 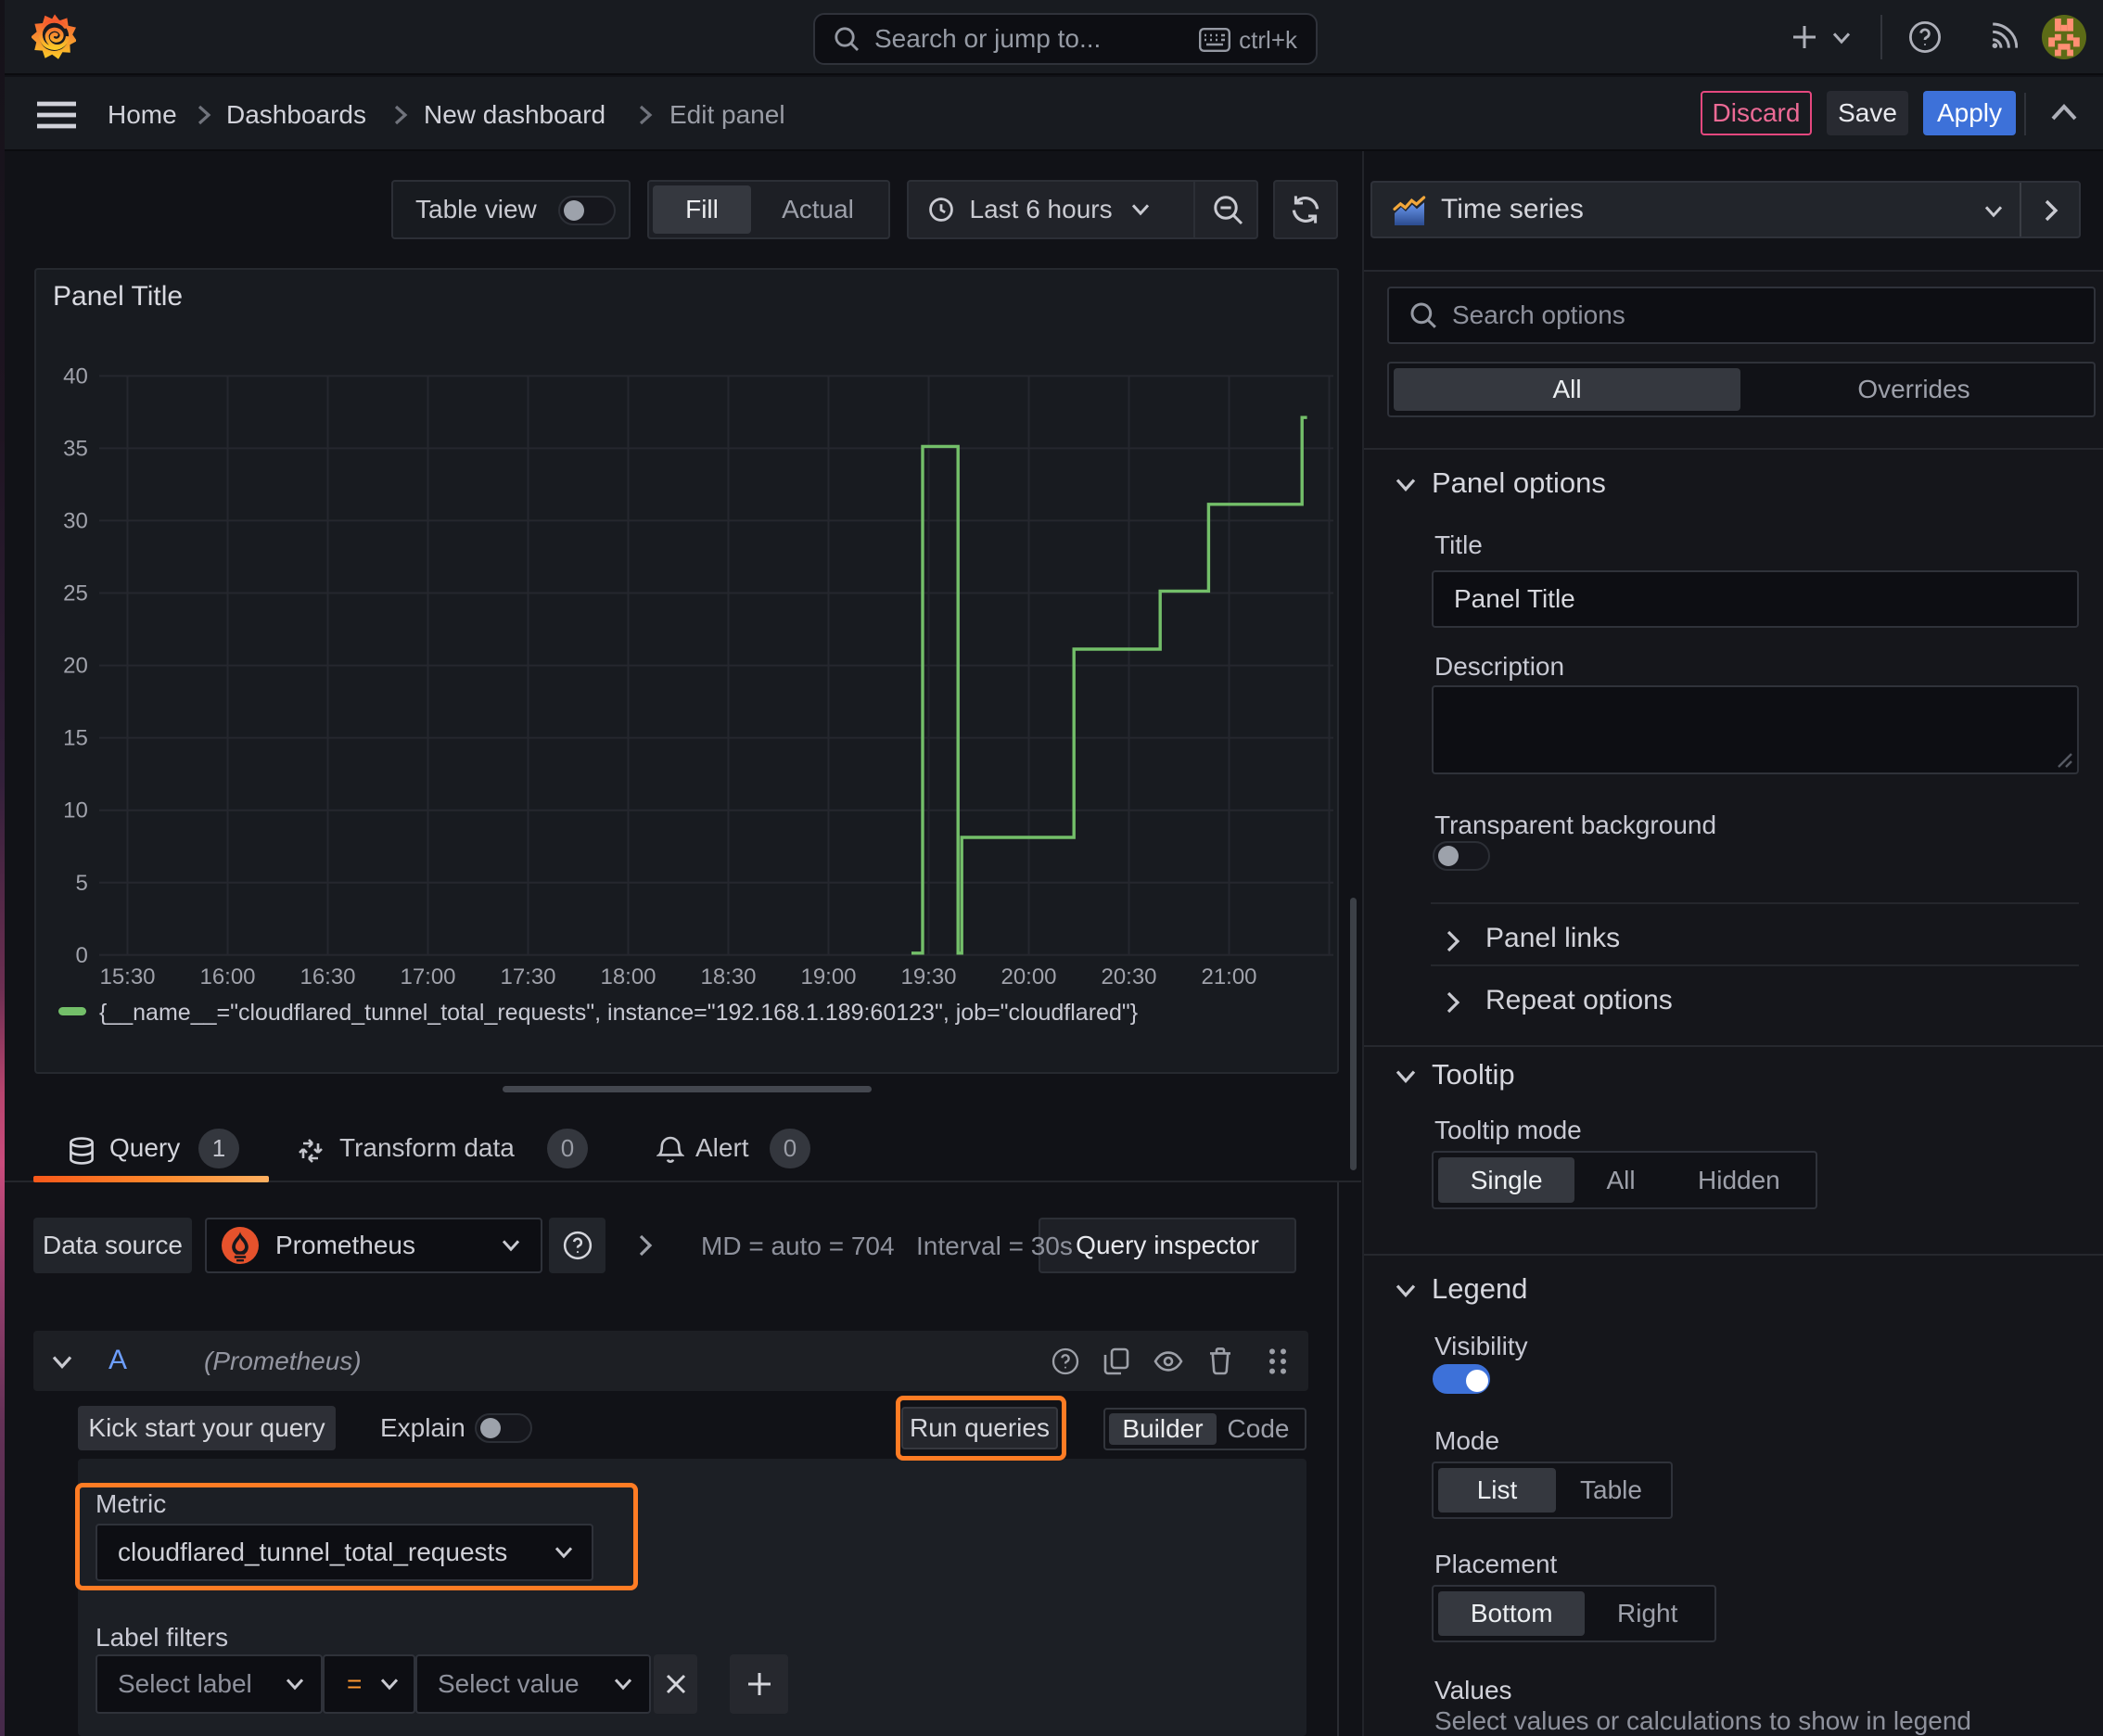 What do you see at coordinates (728, 976) in the screenshot?
I see `svg-text: 18:30` at bounding box center [728, 976].